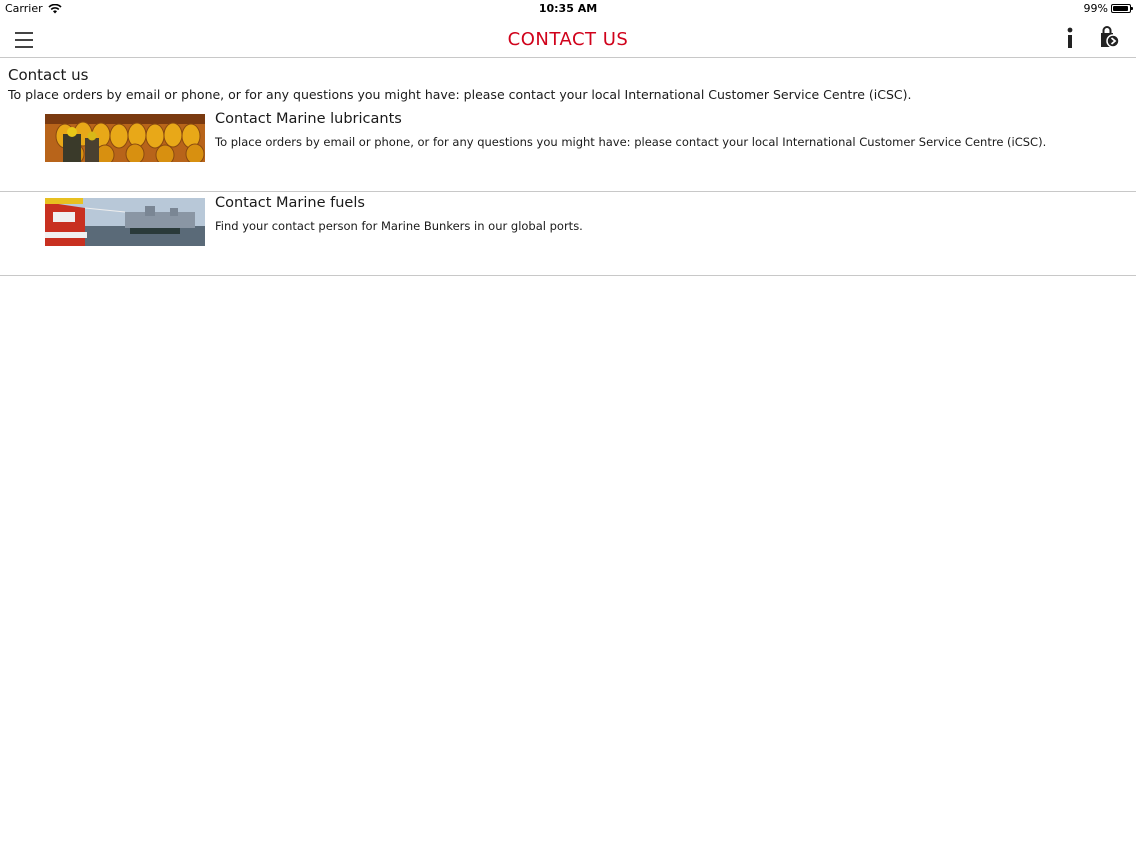  Describe the element at coordinates (1109, 38) in the screenshot. I see `cart-icon` at that location.